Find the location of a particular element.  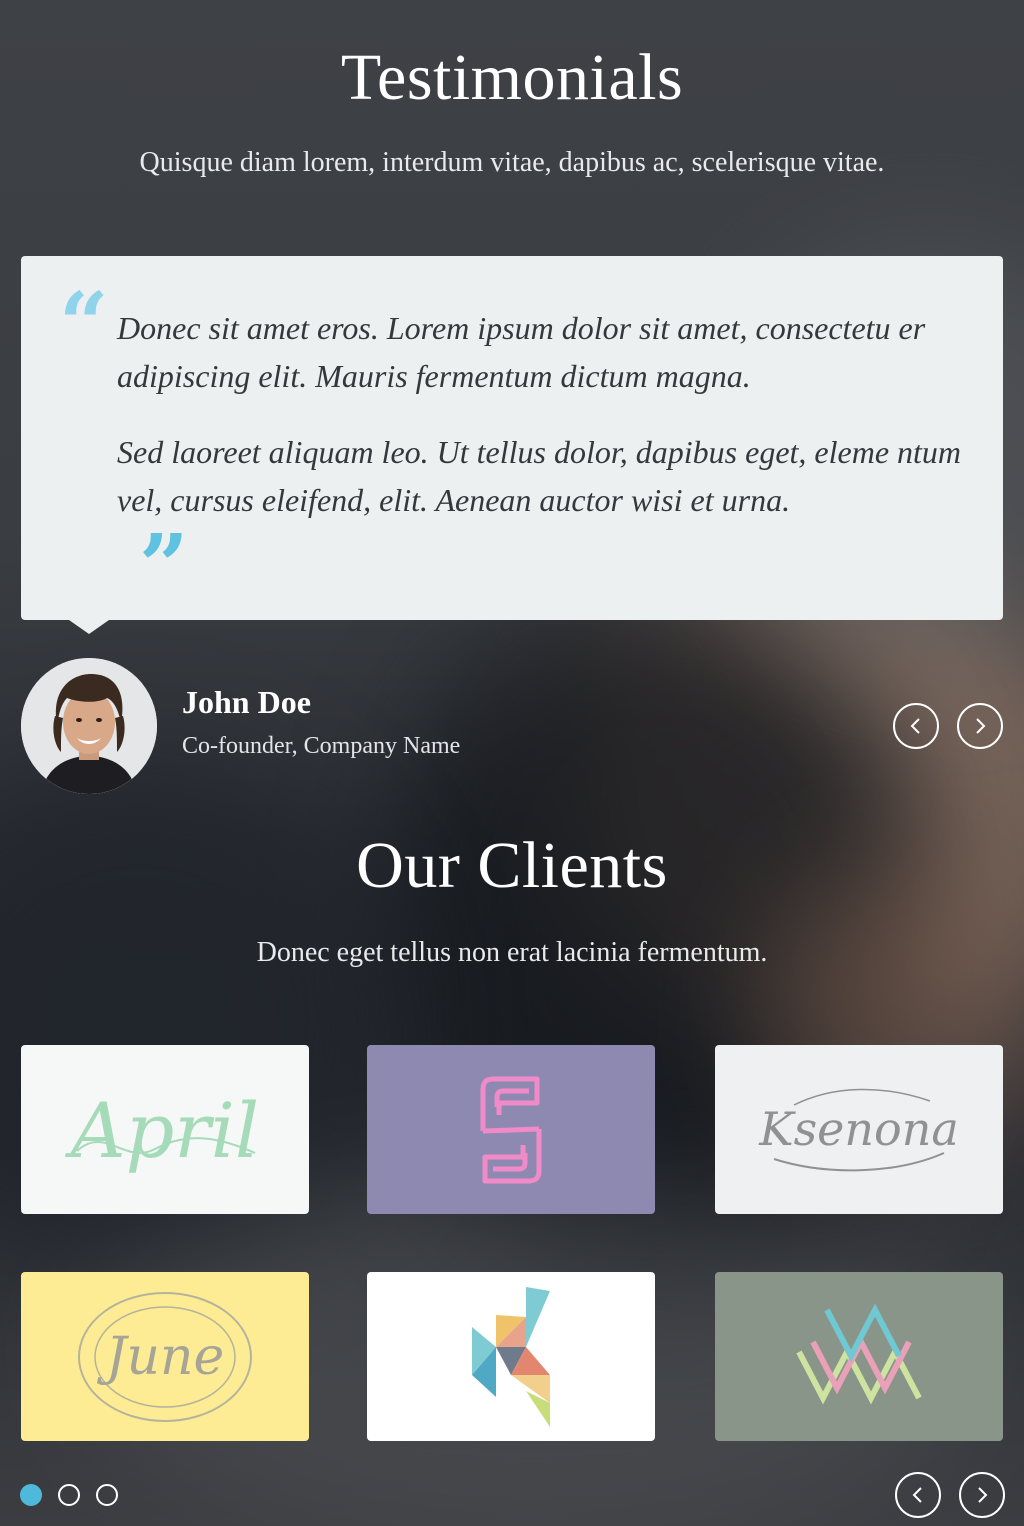

june-logo: June is located at coordinates (165, 1356).